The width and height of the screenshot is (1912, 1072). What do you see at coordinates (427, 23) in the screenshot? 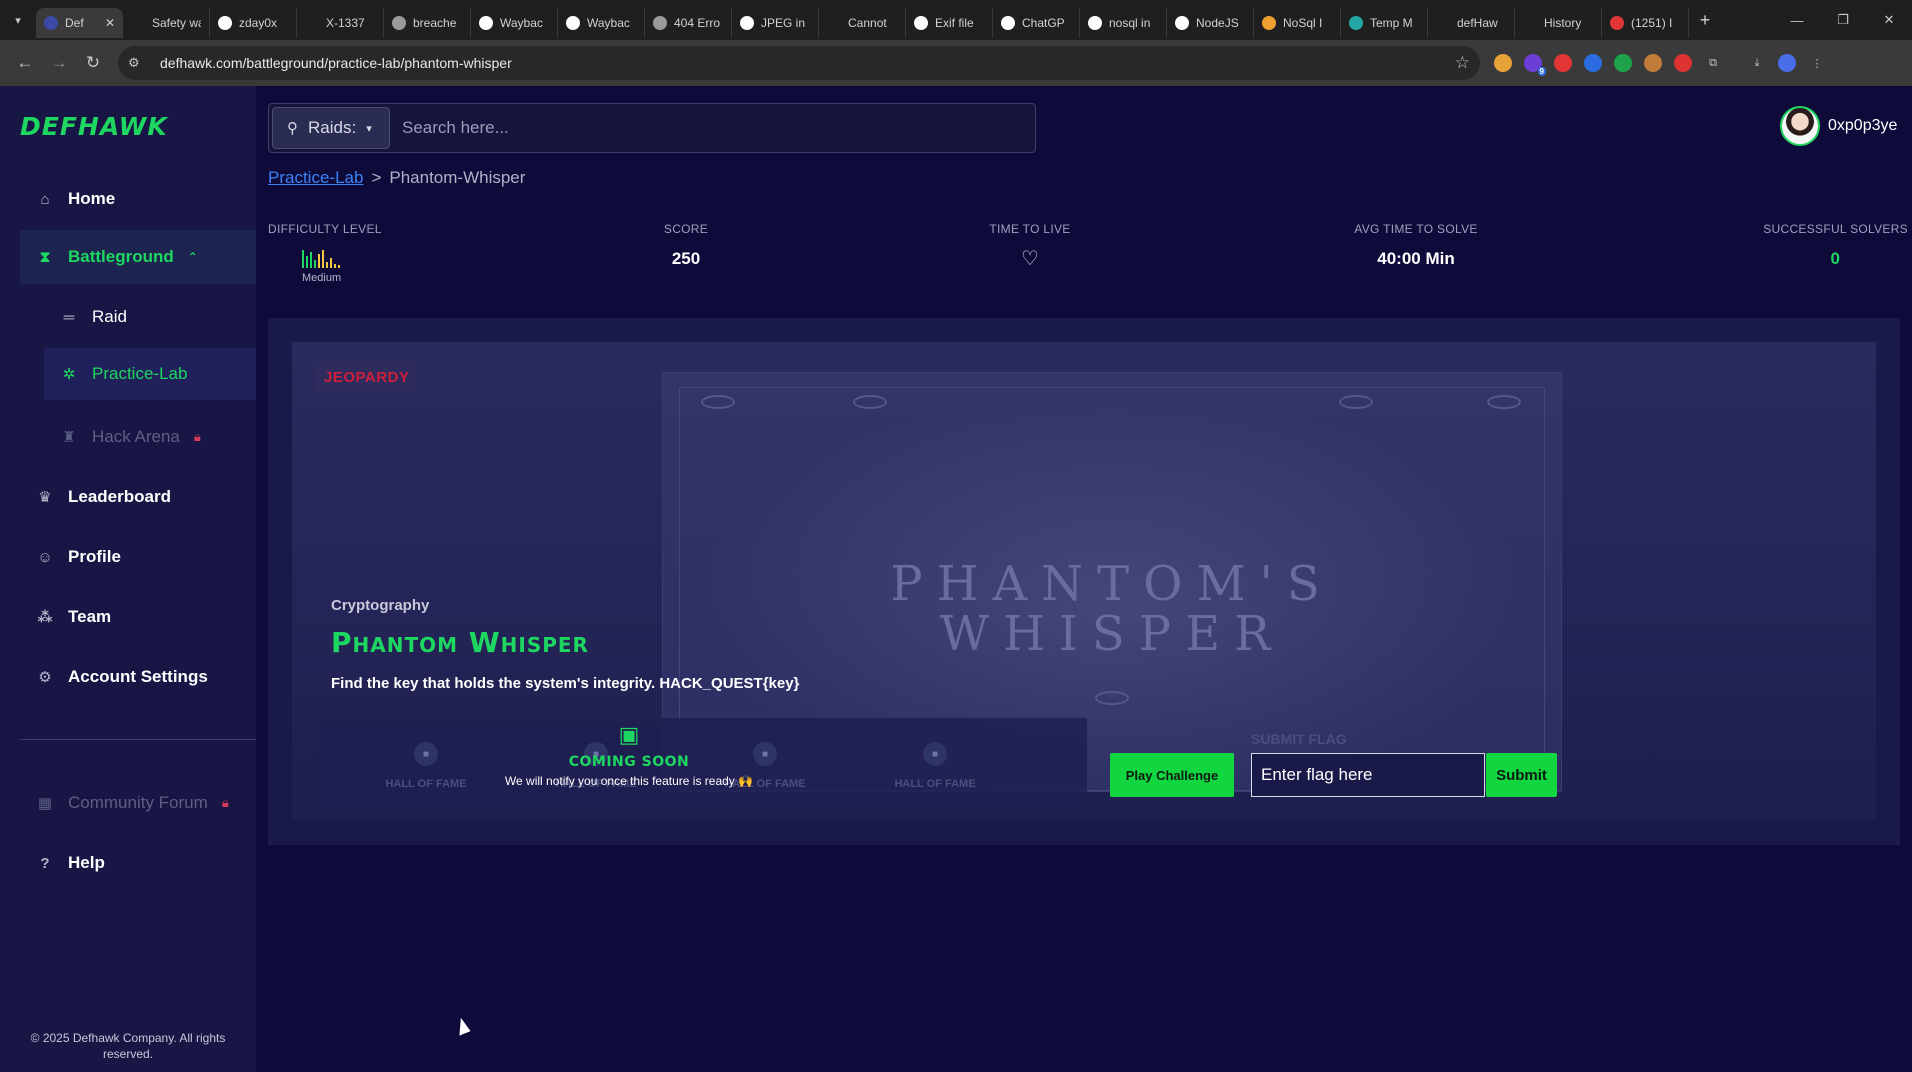
I see `browser-tab: breache` at bounding box center [427, 23].